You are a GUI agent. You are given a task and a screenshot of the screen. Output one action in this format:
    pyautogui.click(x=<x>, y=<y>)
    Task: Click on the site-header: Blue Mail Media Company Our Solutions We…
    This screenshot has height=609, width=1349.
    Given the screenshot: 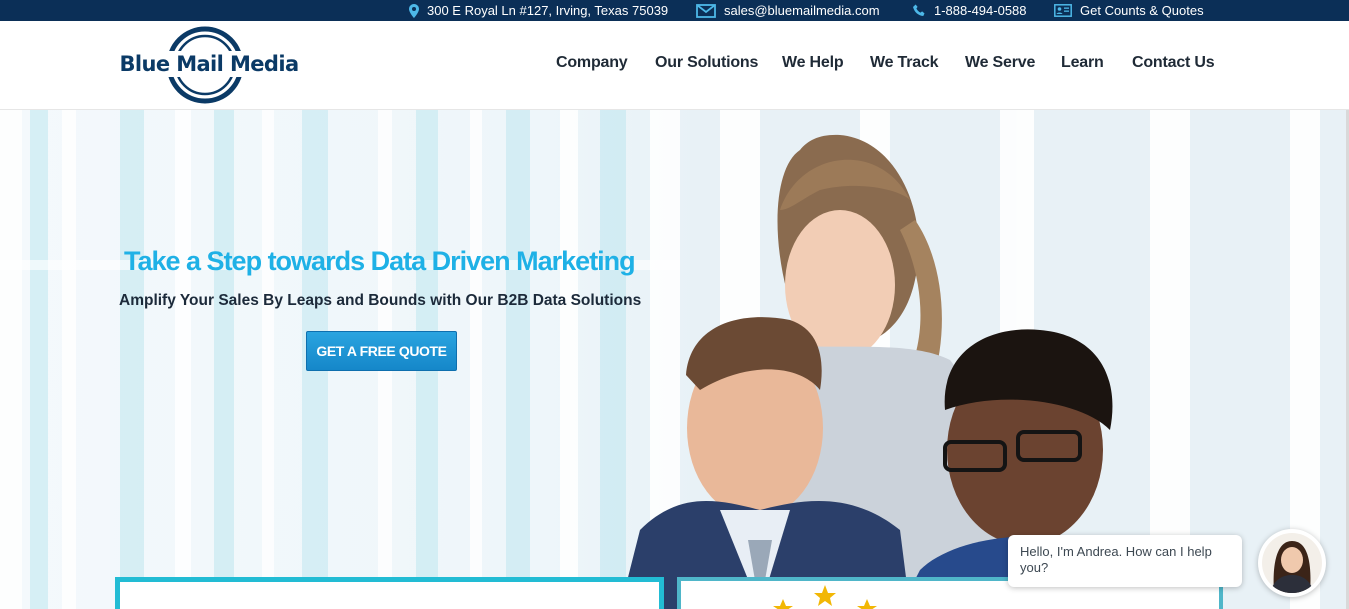 What is the action you would take?
    pyautogui.click(x=674, y=65)
    